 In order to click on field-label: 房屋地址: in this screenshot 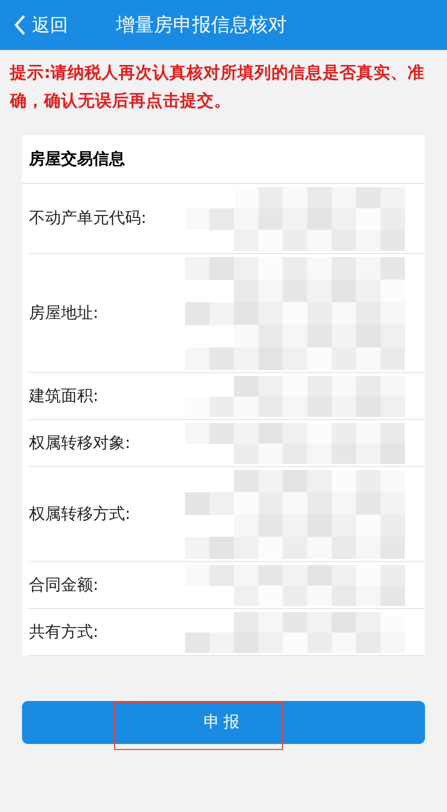, I will do `click(63, 313)`.